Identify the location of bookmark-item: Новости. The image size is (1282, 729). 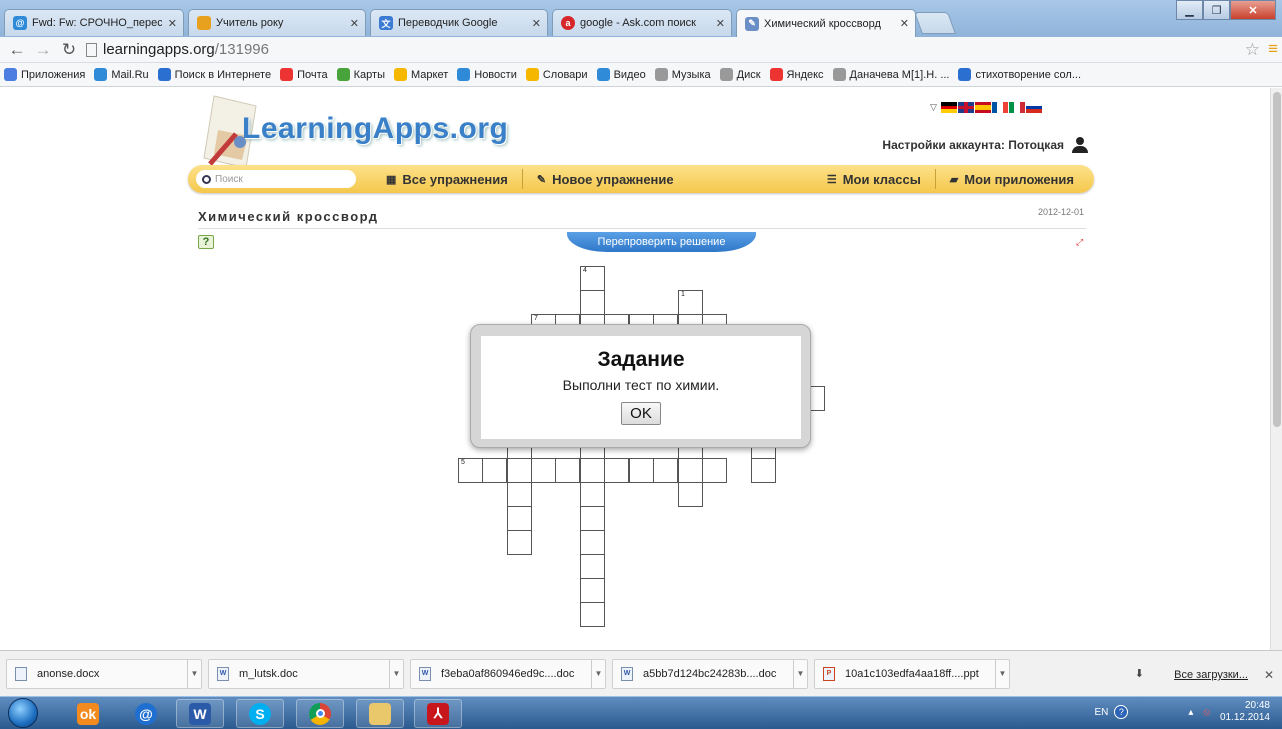
(487, 74).